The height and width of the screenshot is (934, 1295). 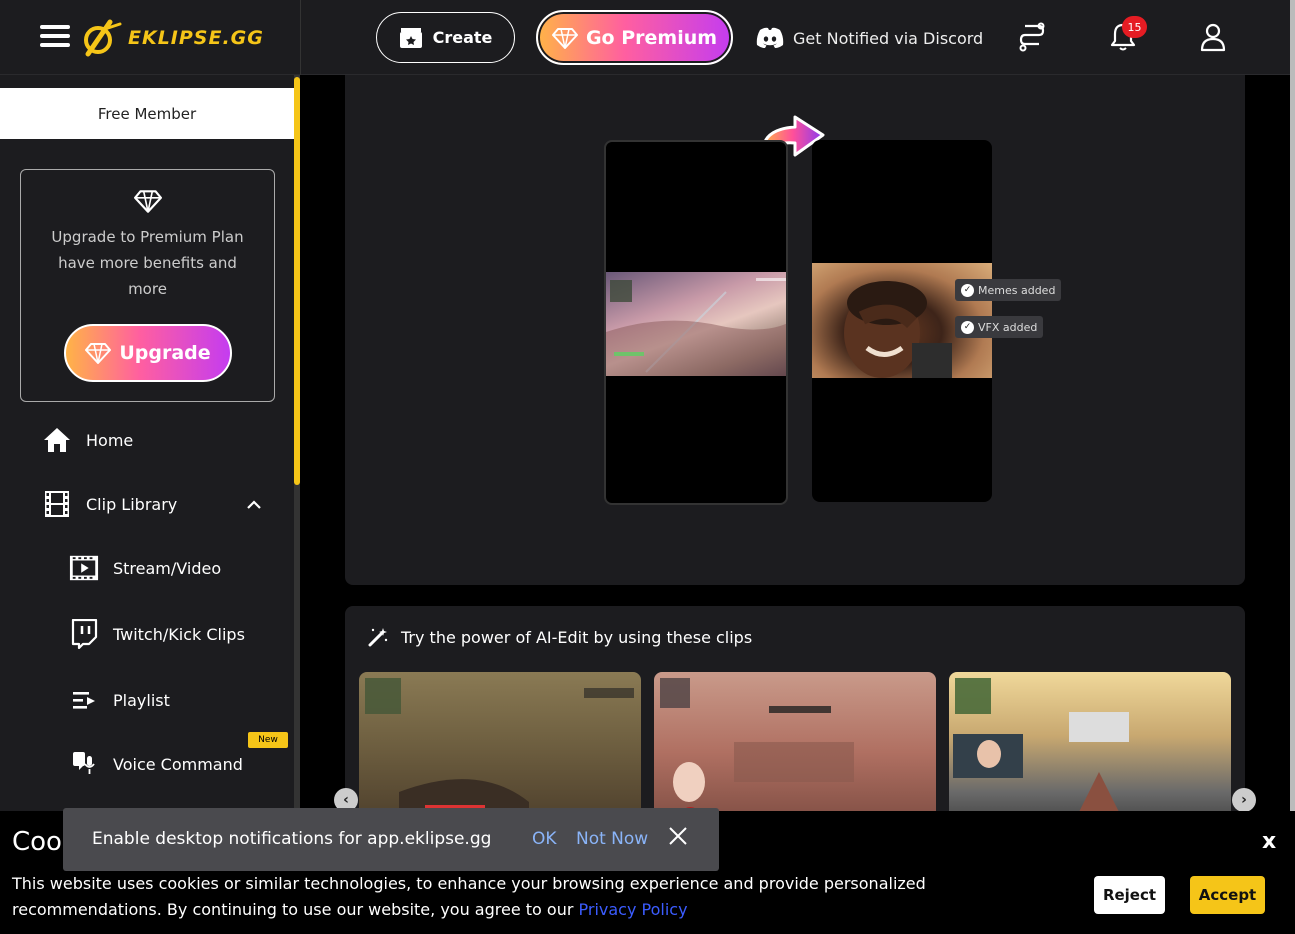 I want to click on page-scrollbar, so click(x=1292, y=467).